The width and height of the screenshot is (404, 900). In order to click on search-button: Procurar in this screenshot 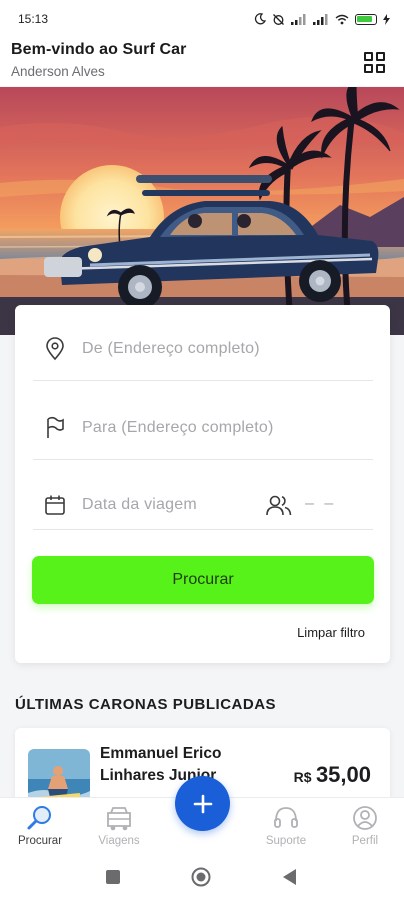, I will do `click(203, 580)`.